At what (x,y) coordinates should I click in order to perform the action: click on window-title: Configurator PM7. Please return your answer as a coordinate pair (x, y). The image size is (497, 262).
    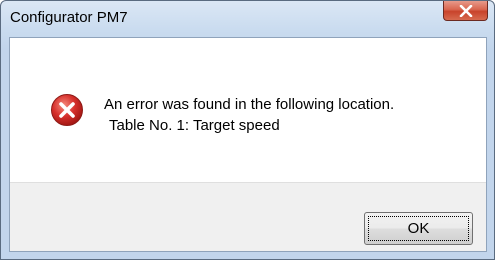
    Looking at the image, I should click on (69, 17).